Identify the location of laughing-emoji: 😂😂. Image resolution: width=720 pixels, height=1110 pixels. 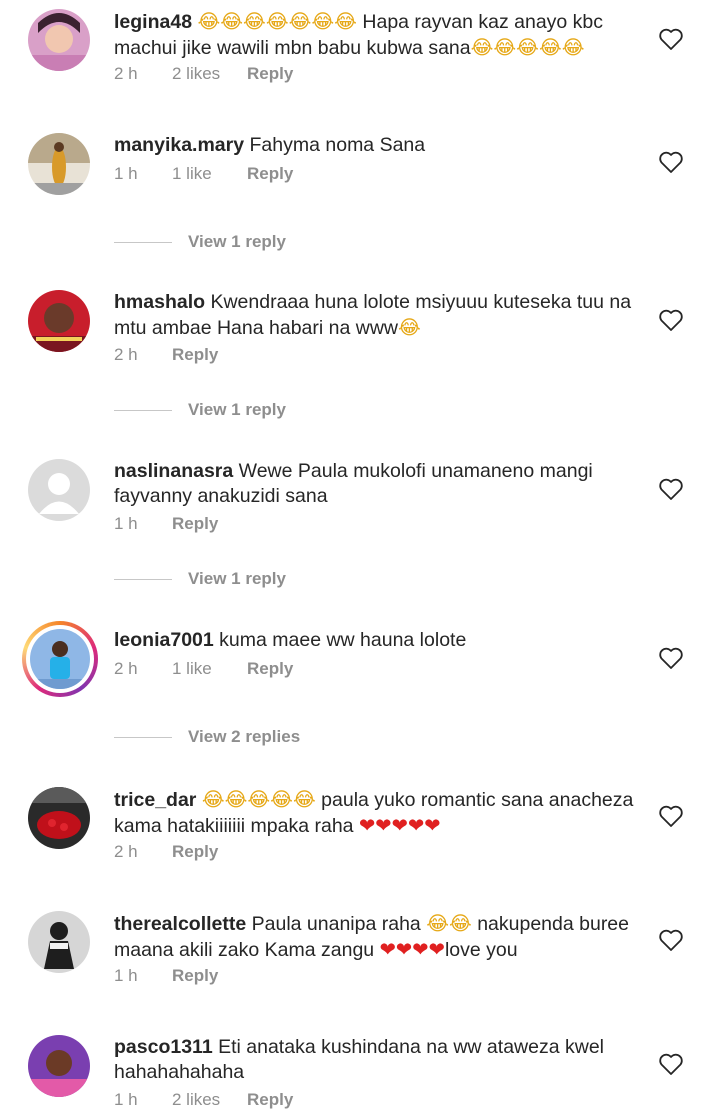
(449, 923).